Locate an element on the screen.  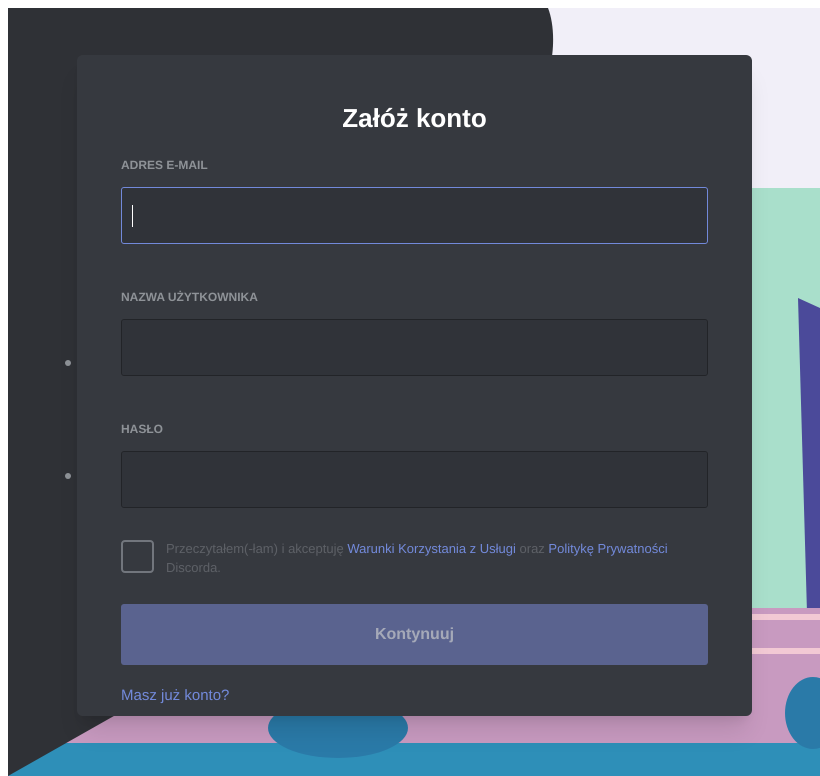
input-field is located at coordinates (414, 215).